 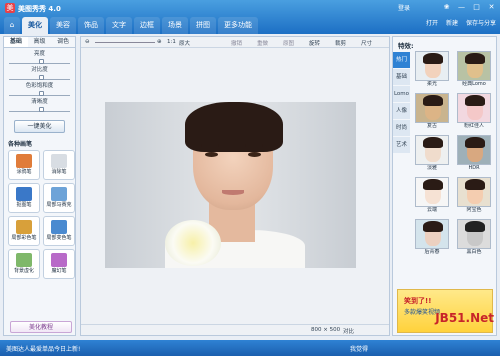 I want to click on minimize-icon: —, so click(x=461, y=7).